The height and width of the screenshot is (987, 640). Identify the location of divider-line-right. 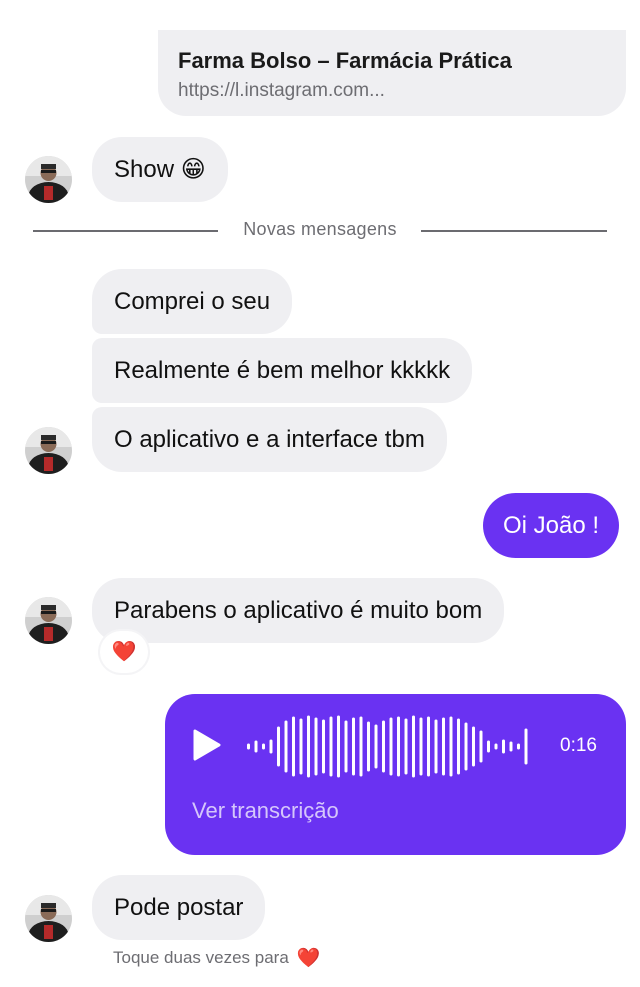
(514, 231).